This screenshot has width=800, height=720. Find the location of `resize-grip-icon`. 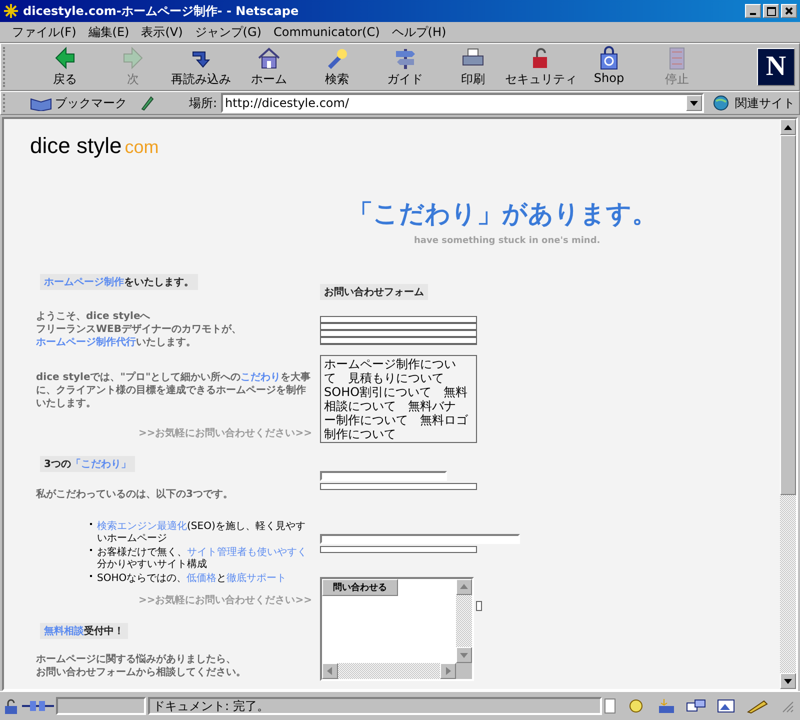

resize-grip-icon is located at coordinates (787, 706).